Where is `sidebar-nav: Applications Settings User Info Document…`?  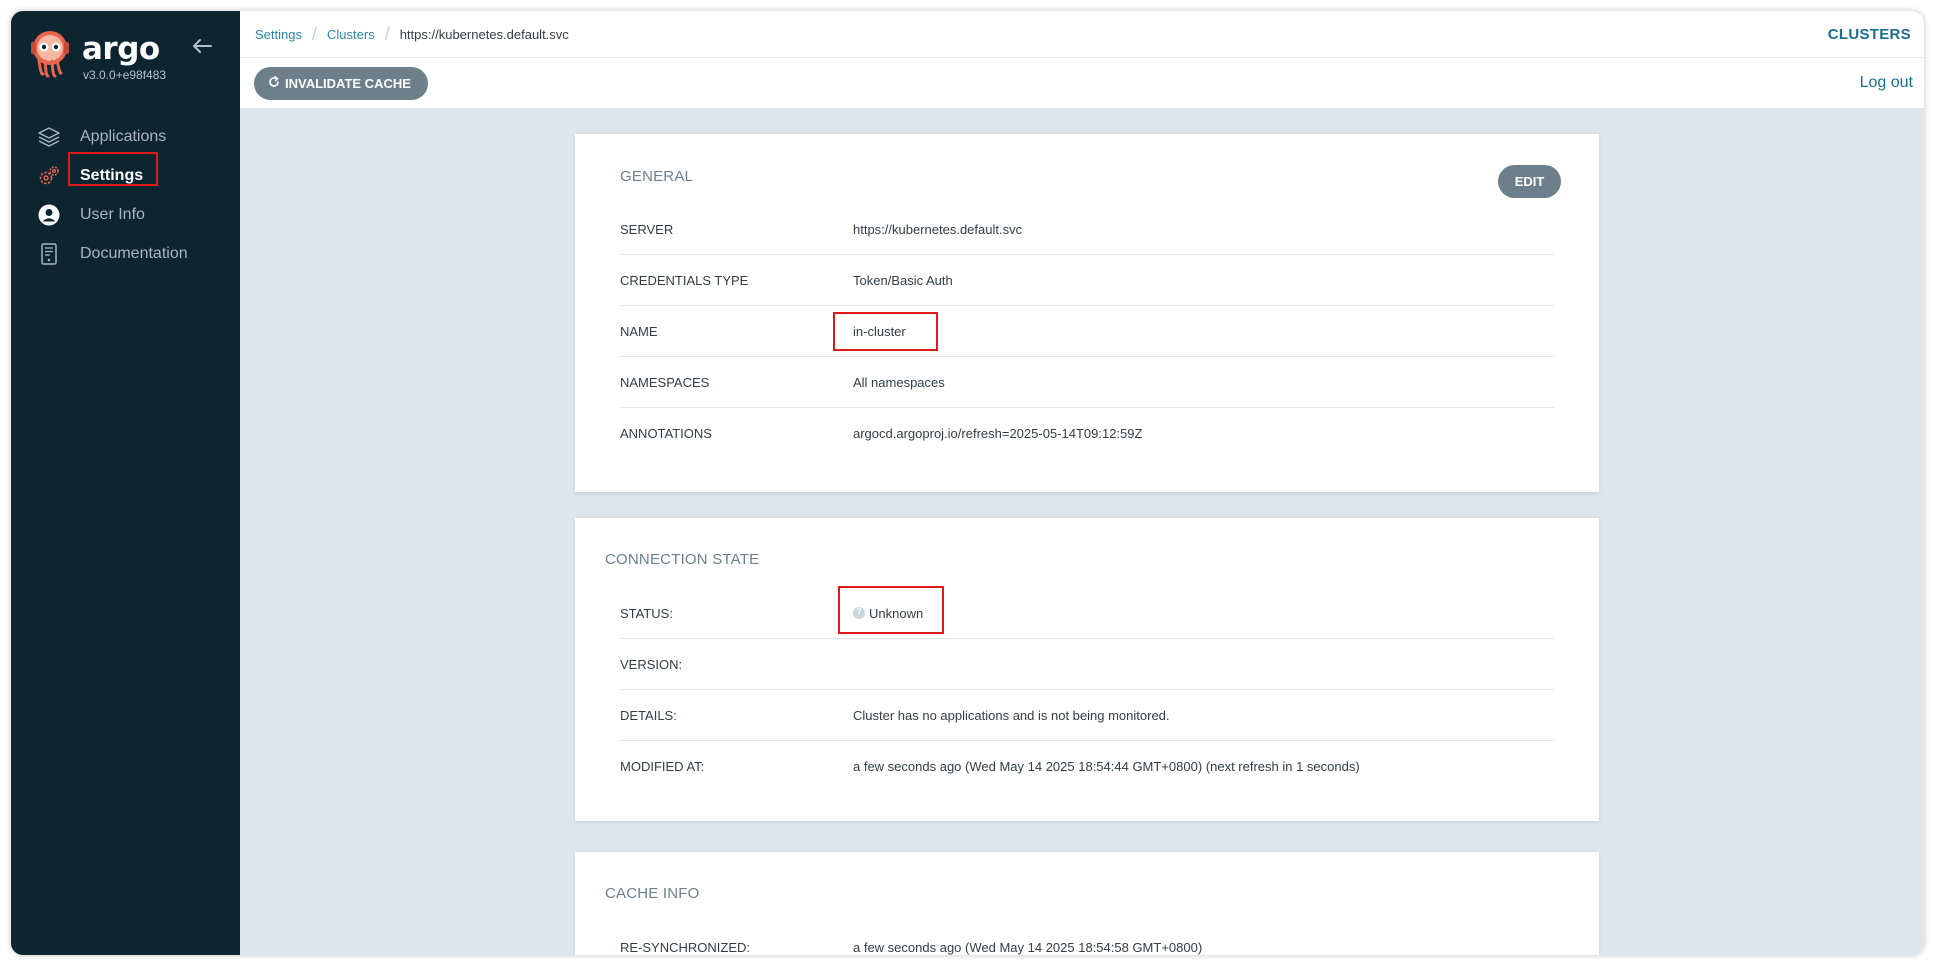
sidebar-nav: Applications Settings User Info Document… is located at coordinates (125, 195).